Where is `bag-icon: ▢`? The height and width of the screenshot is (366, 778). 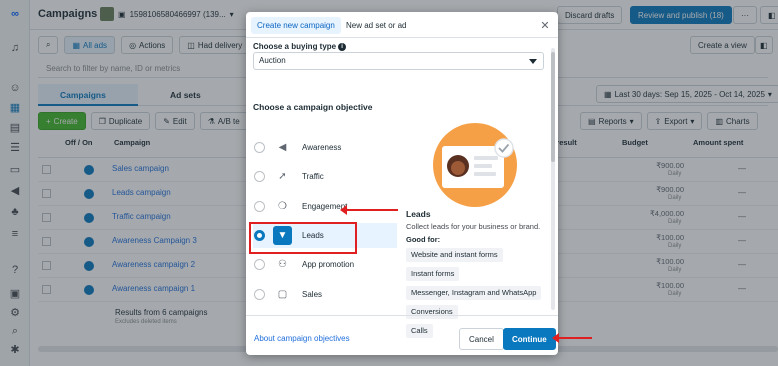
bag-icon: ▢ is located at coordinates (282, 294).